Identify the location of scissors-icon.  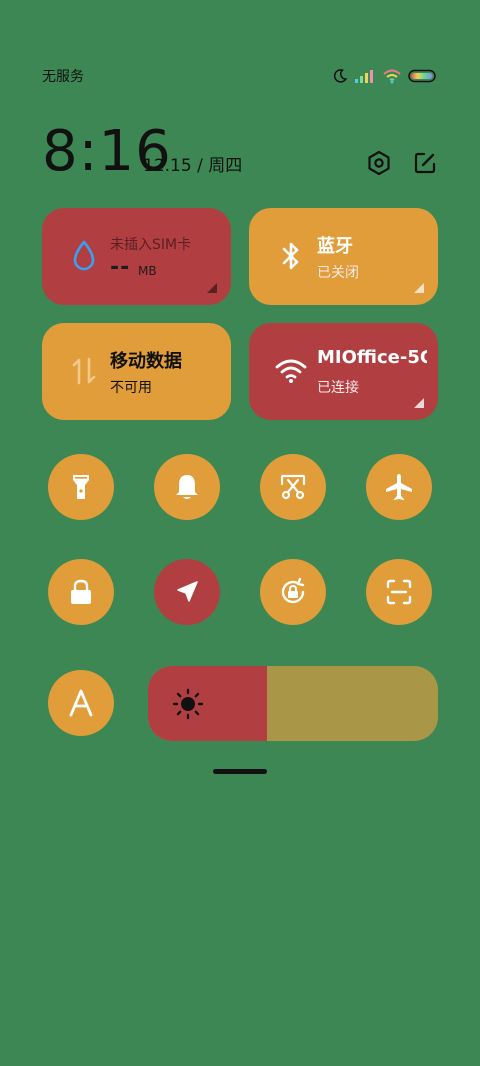
(293, 487).